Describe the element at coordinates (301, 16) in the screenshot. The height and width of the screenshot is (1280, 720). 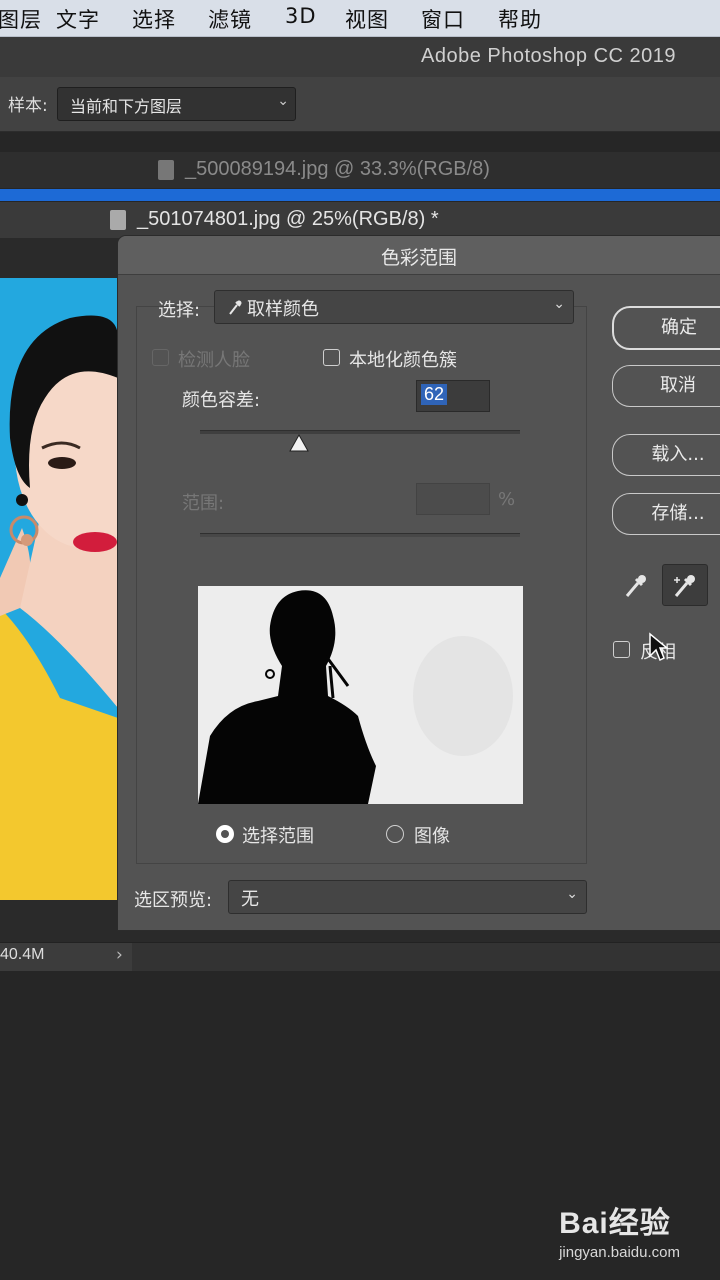
I see `menu-3d: 3D` at that location.